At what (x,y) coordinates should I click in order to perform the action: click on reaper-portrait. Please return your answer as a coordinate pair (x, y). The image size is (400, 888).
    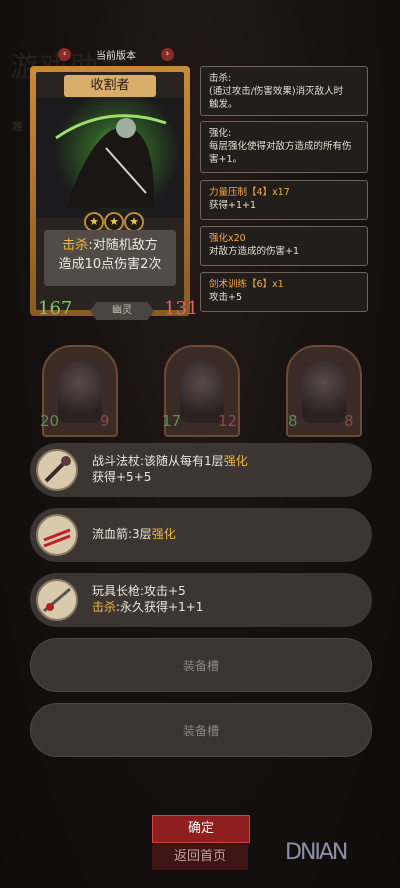
    Looking at the image, I should click on (110, 158).